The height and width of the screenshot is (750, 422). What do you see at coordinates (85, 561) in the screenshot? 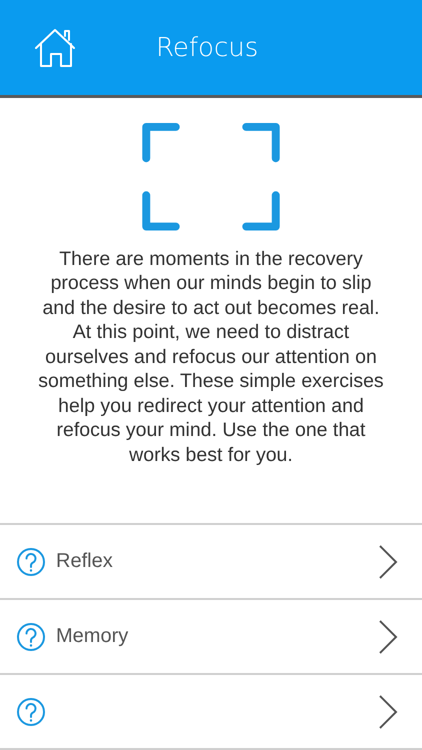
I see `exercise-label: Reflex` at bounding box center [85, 561].